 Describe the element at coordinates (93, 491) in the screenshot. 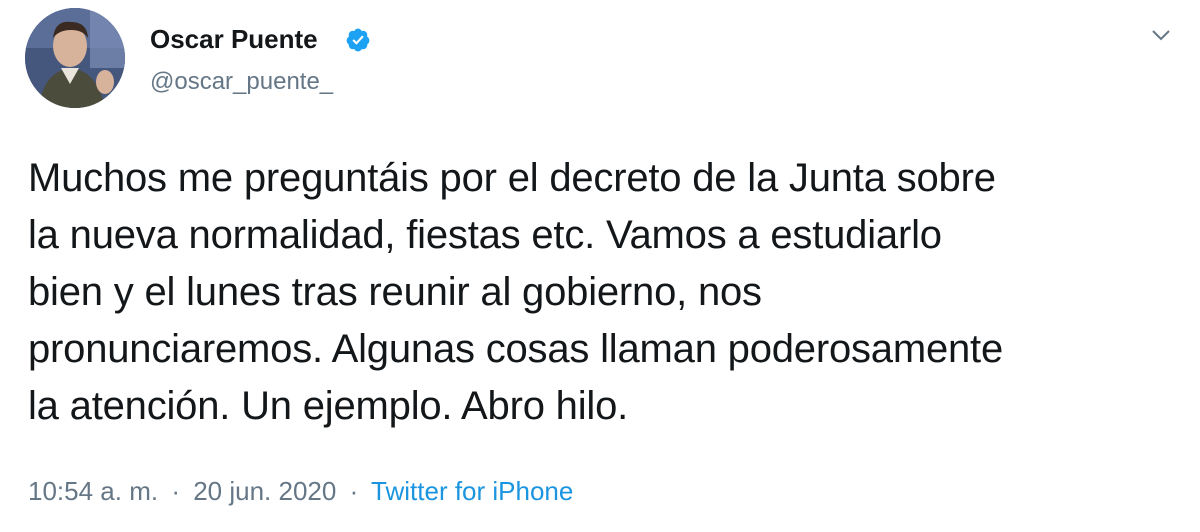

I see `tweet-time: 10:54 a. m.` at that location.